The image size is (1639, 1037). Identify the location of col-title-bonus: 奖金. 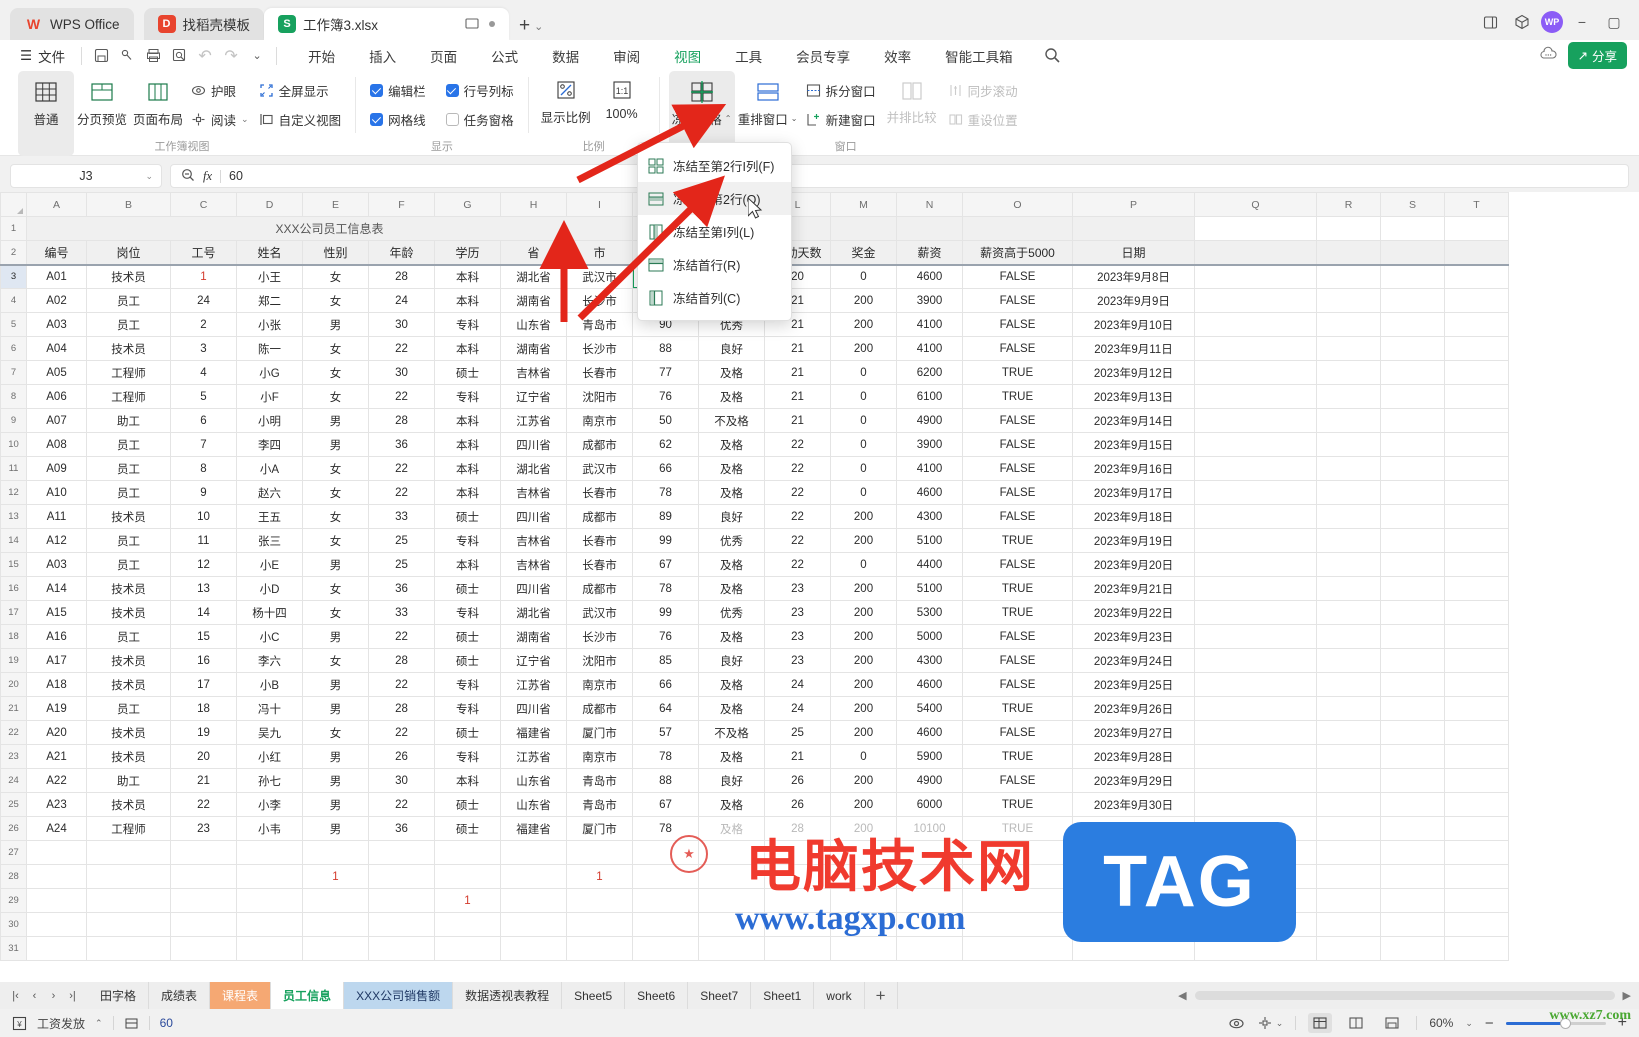
(863, 253).